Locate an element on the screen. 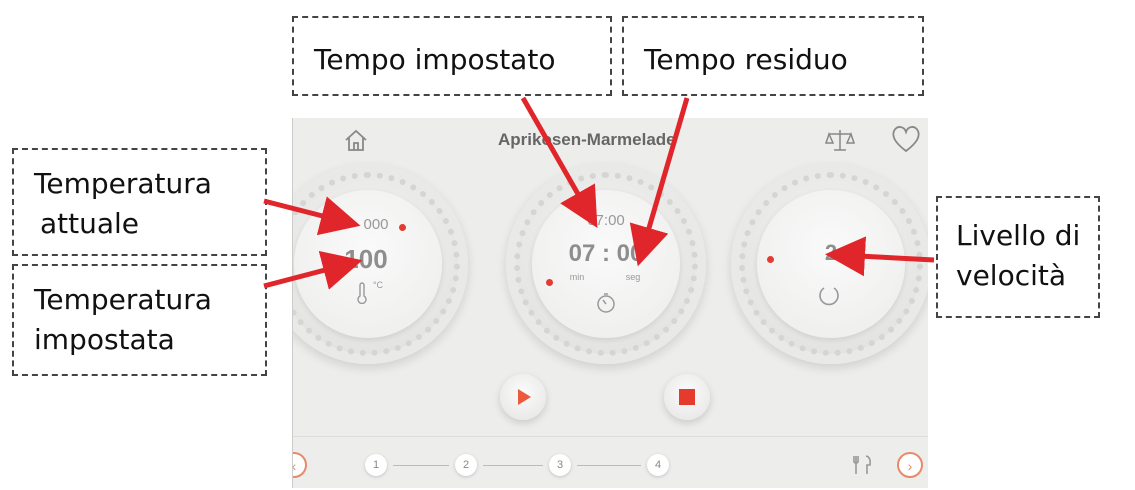 This screenshot has width=1135, height=490. set-temperature: 100 is located at coordinates (366, 259).